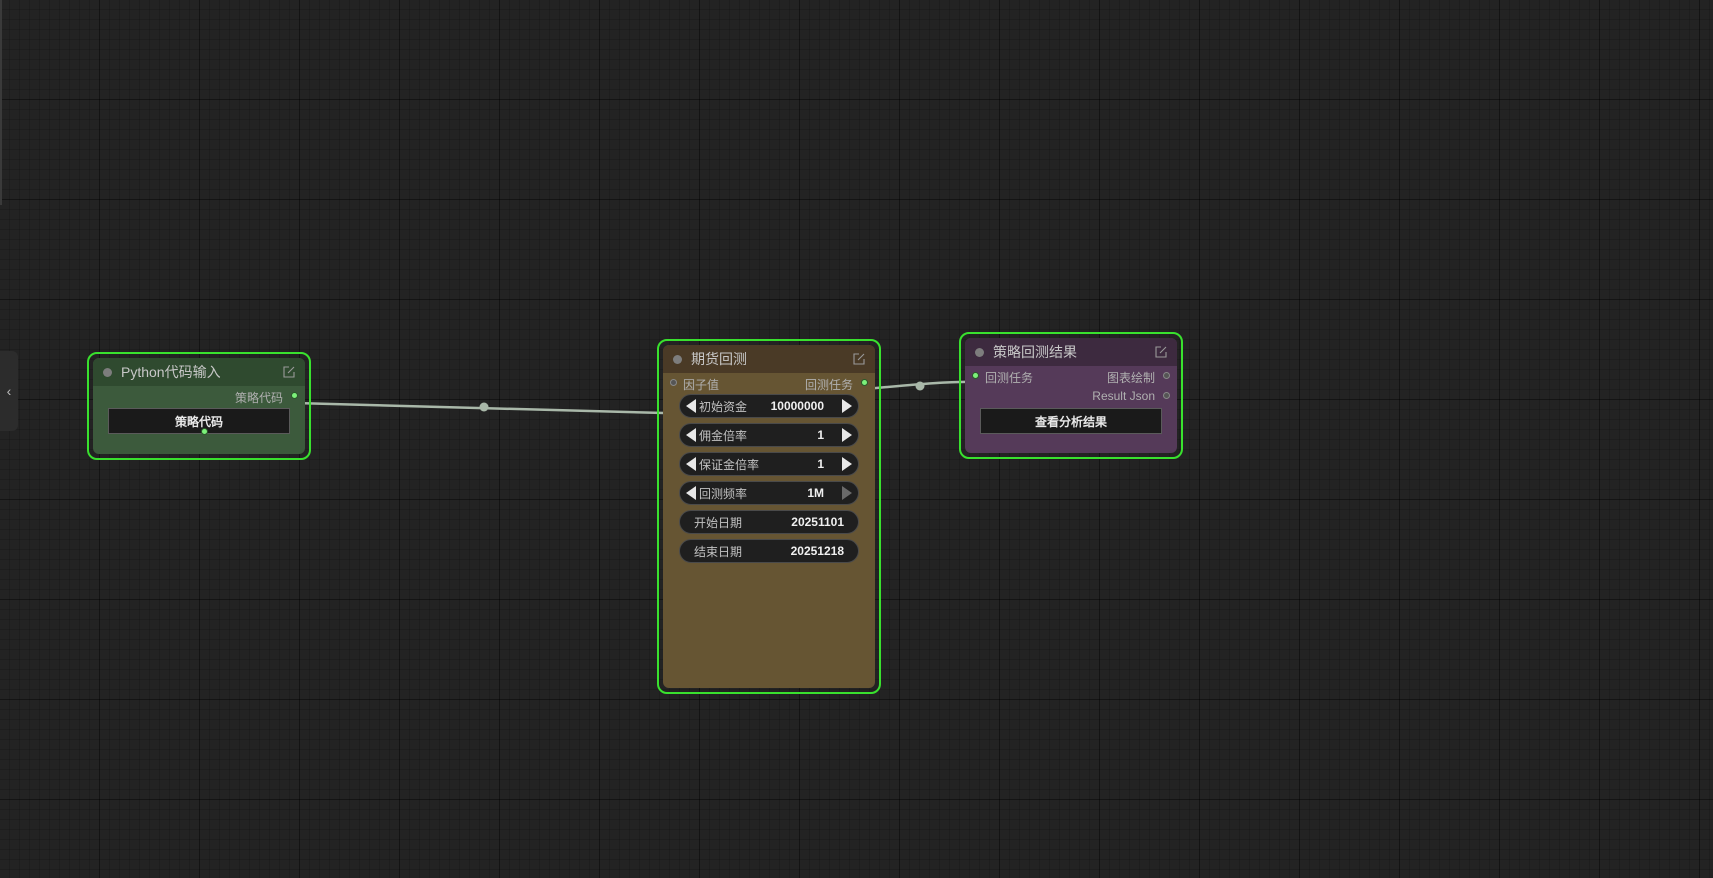 This screenshot has height=878, width=1713. I want to click on view-analysis-results-button: 查看分析结果, so click(1071, 421).